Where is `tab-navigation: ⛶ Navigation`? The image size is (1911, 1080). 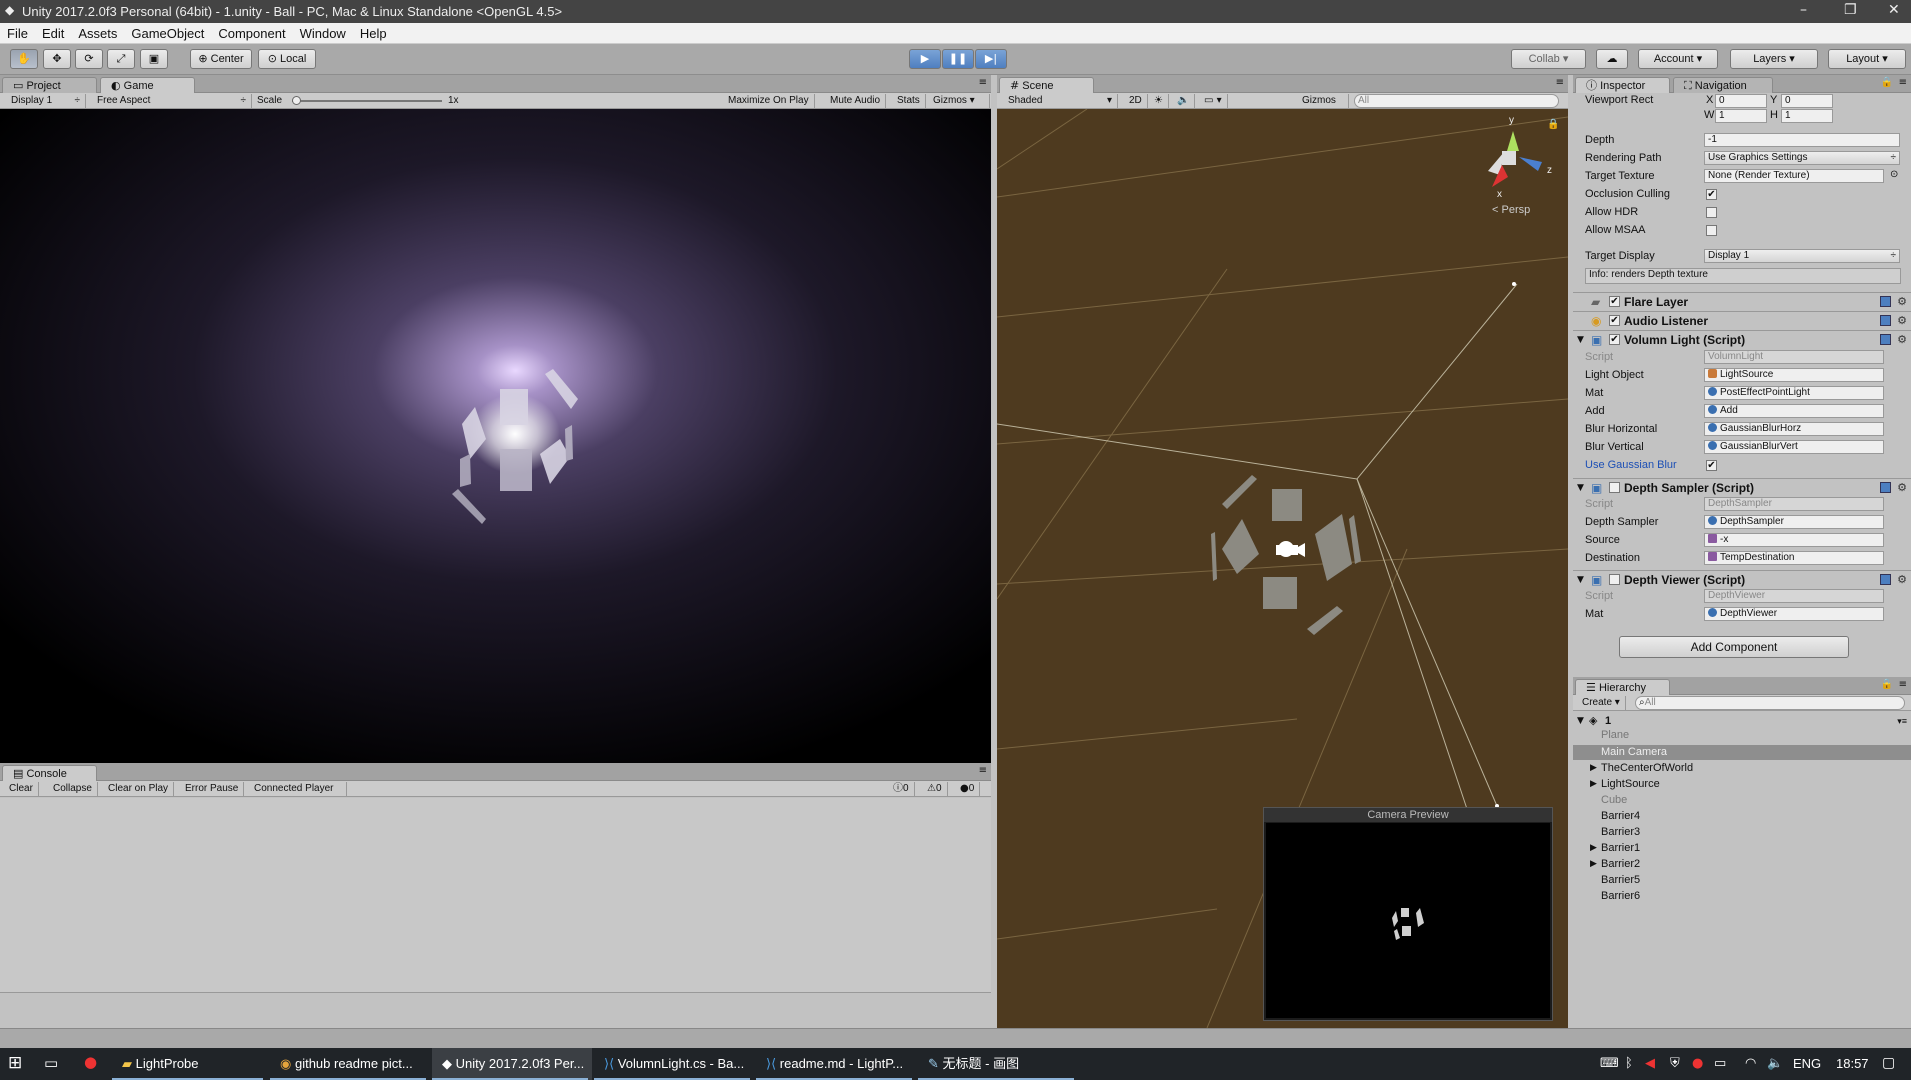 tab-navigation: ⛶ Navigation is located at coordinates (1723, 85).